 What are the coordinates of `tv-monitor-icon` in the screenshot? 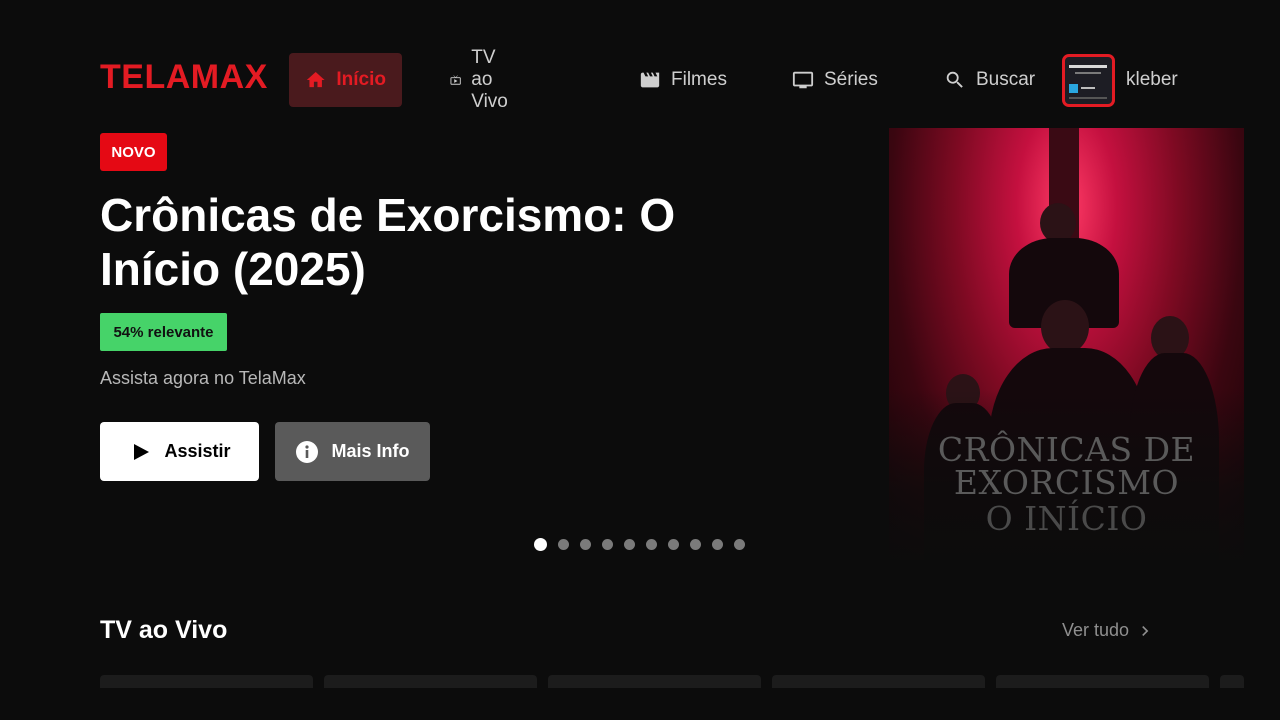 It's located at (803, 80).